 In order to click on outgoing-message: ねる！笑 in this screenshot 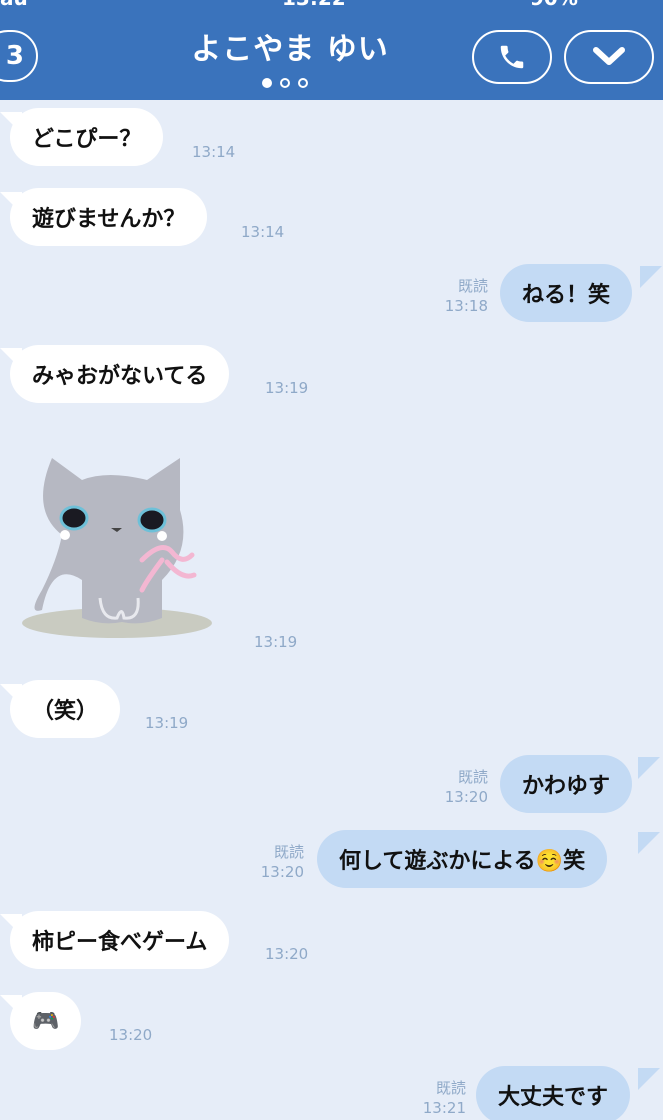, I will do `click(566, 293)`.